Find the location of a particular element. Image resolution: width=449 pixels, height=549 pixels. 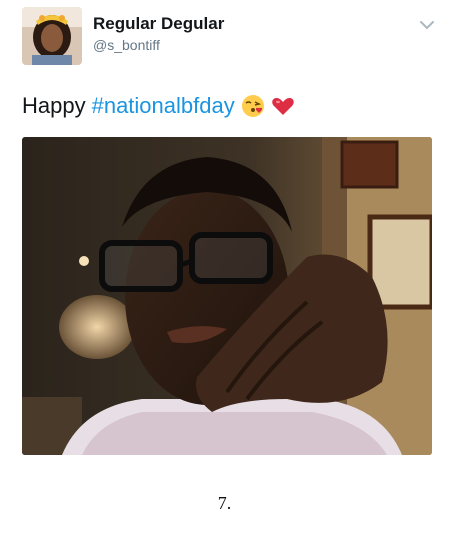

tweet-text: Happy #nationalbfday is located at coordinates (158, 106).